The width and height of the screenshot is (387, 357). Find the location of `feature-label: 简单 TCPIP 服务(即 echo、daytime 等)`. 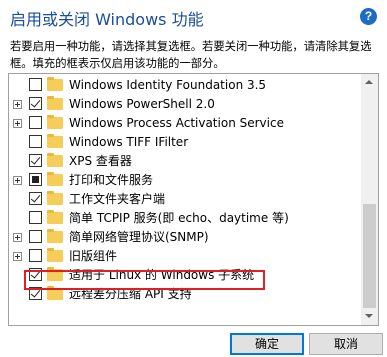

feature-label: 简单 TCPIP 服务(即 echo、daytime 等) is located at coordinates (179, 218).